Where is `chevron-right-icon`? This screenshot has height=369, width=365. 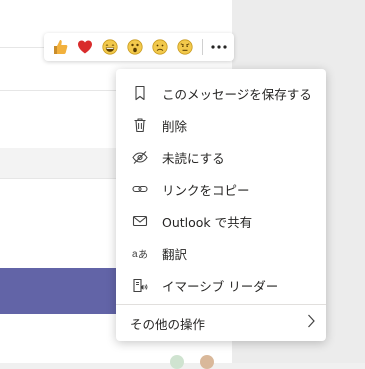
chevron-right-icon is located at coordinates (311, 323).